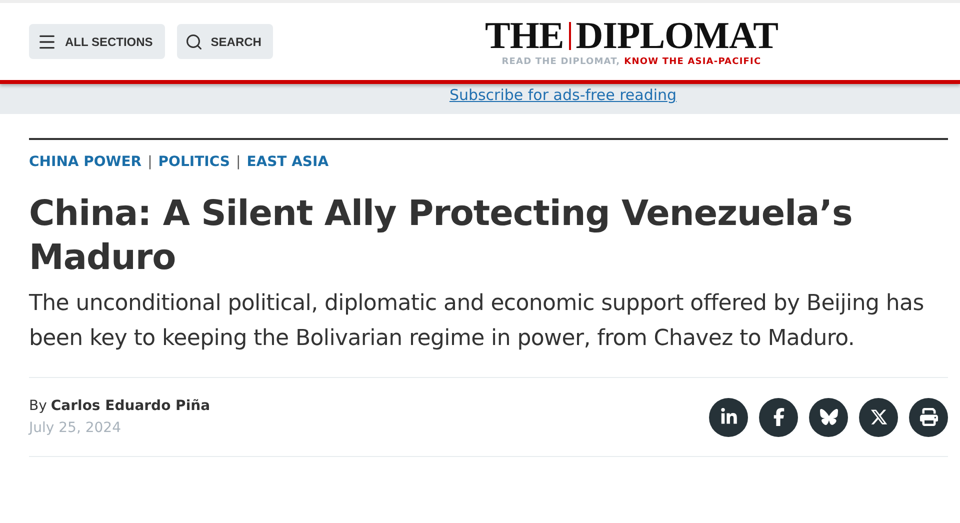  I want to click on search-icon, so click(193, 41).